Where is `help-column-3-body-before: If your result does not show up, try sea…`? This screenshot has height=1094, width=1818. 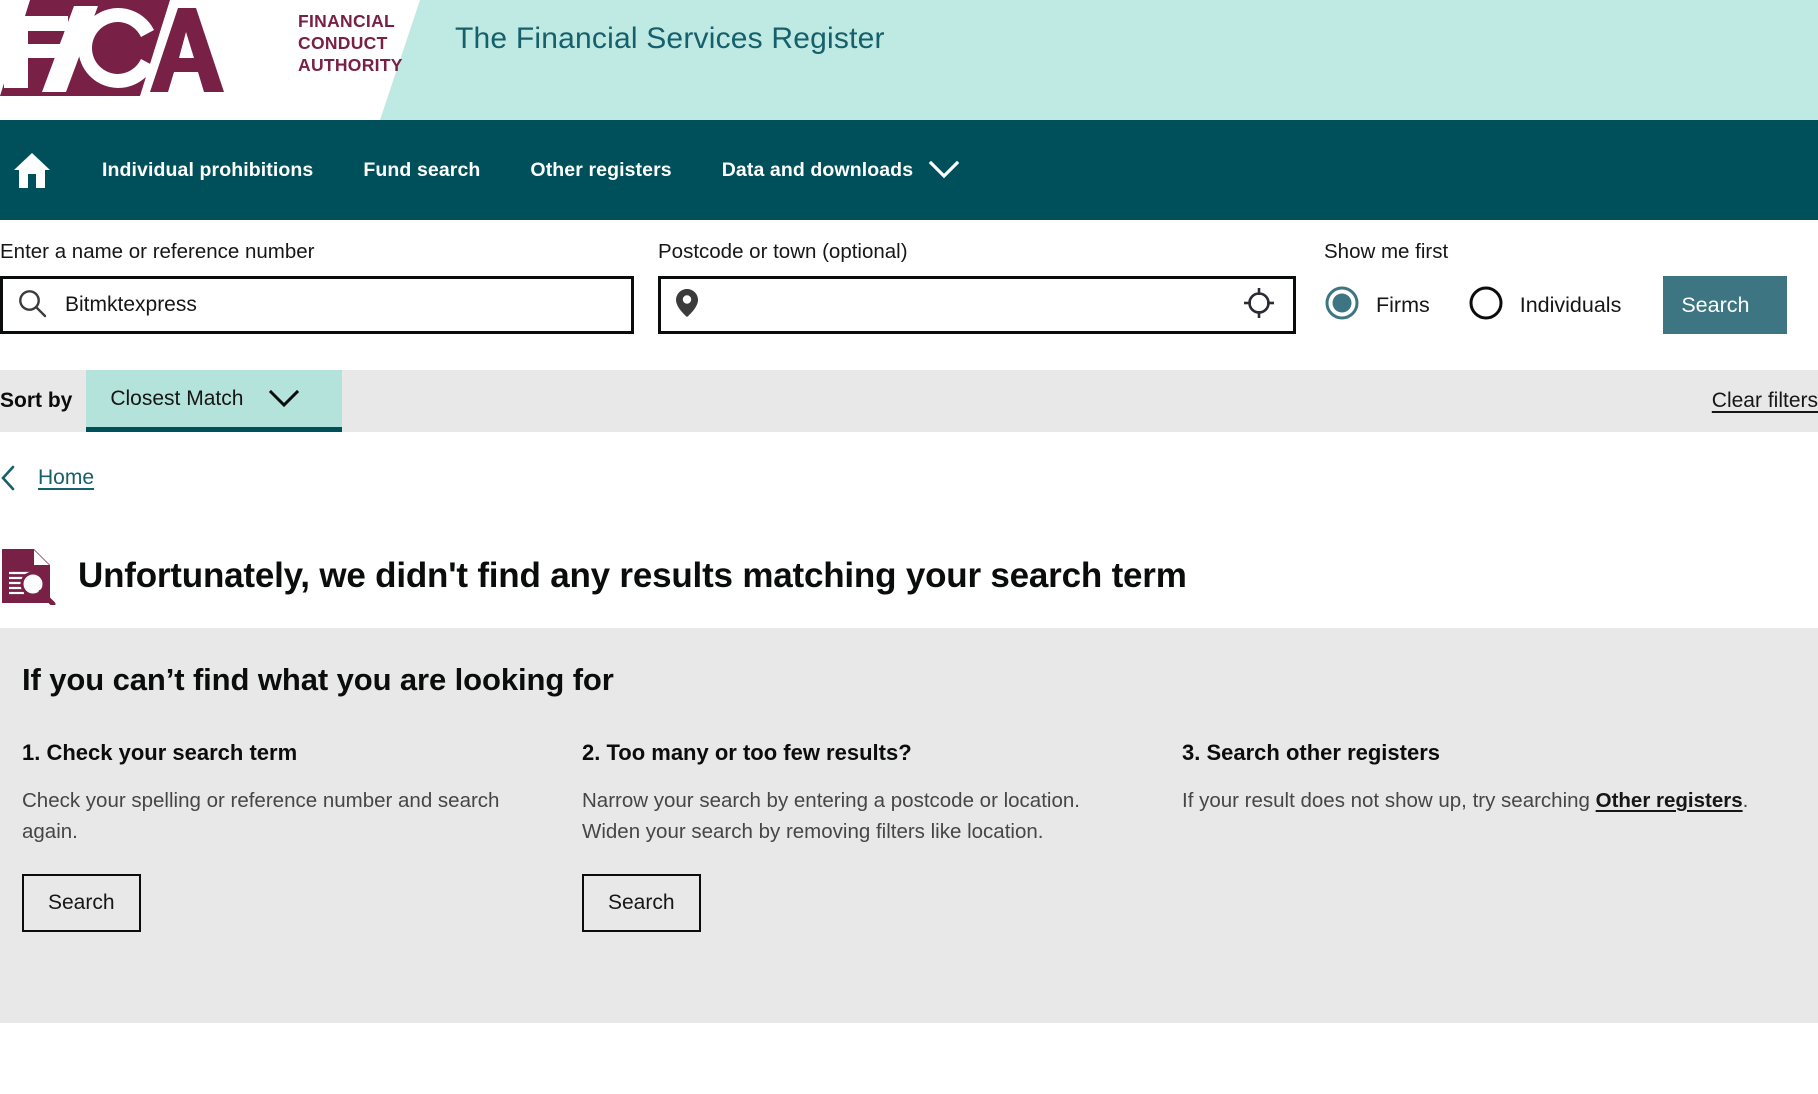 help-column-3-body-before: If your result does not show up, try sea… is located at coordinates (1389, 800).